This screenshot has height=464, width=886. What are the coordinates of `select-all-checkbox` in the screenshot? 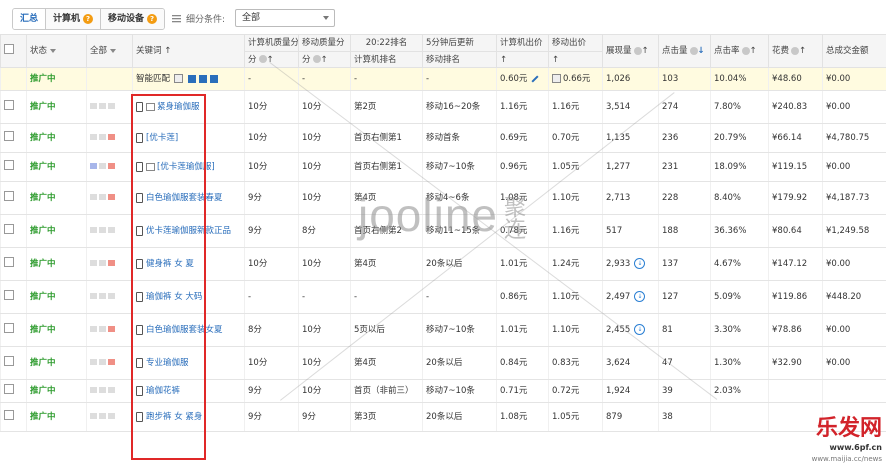 It's located at (9, 48).